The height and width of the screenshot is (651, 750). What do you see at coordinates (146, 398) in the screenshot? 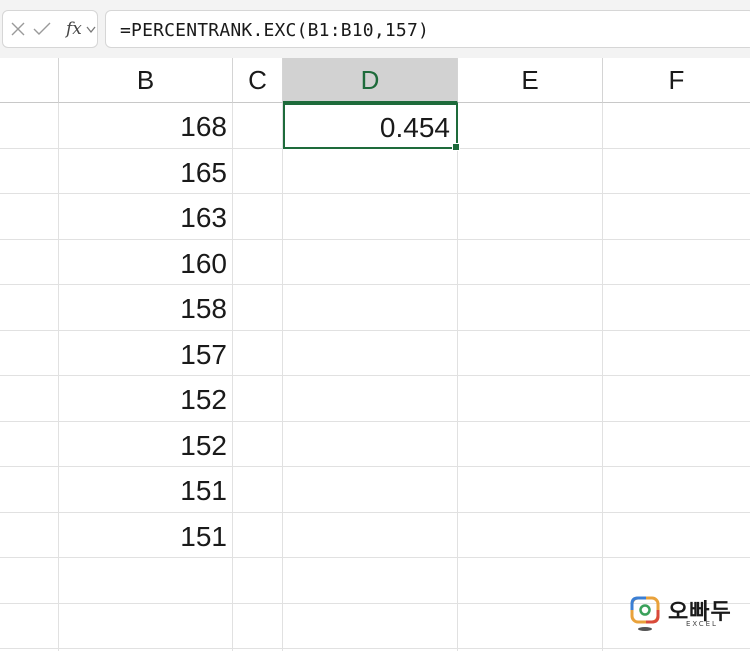
I see `cell-b7: 152` at bounding box center [146, 398].